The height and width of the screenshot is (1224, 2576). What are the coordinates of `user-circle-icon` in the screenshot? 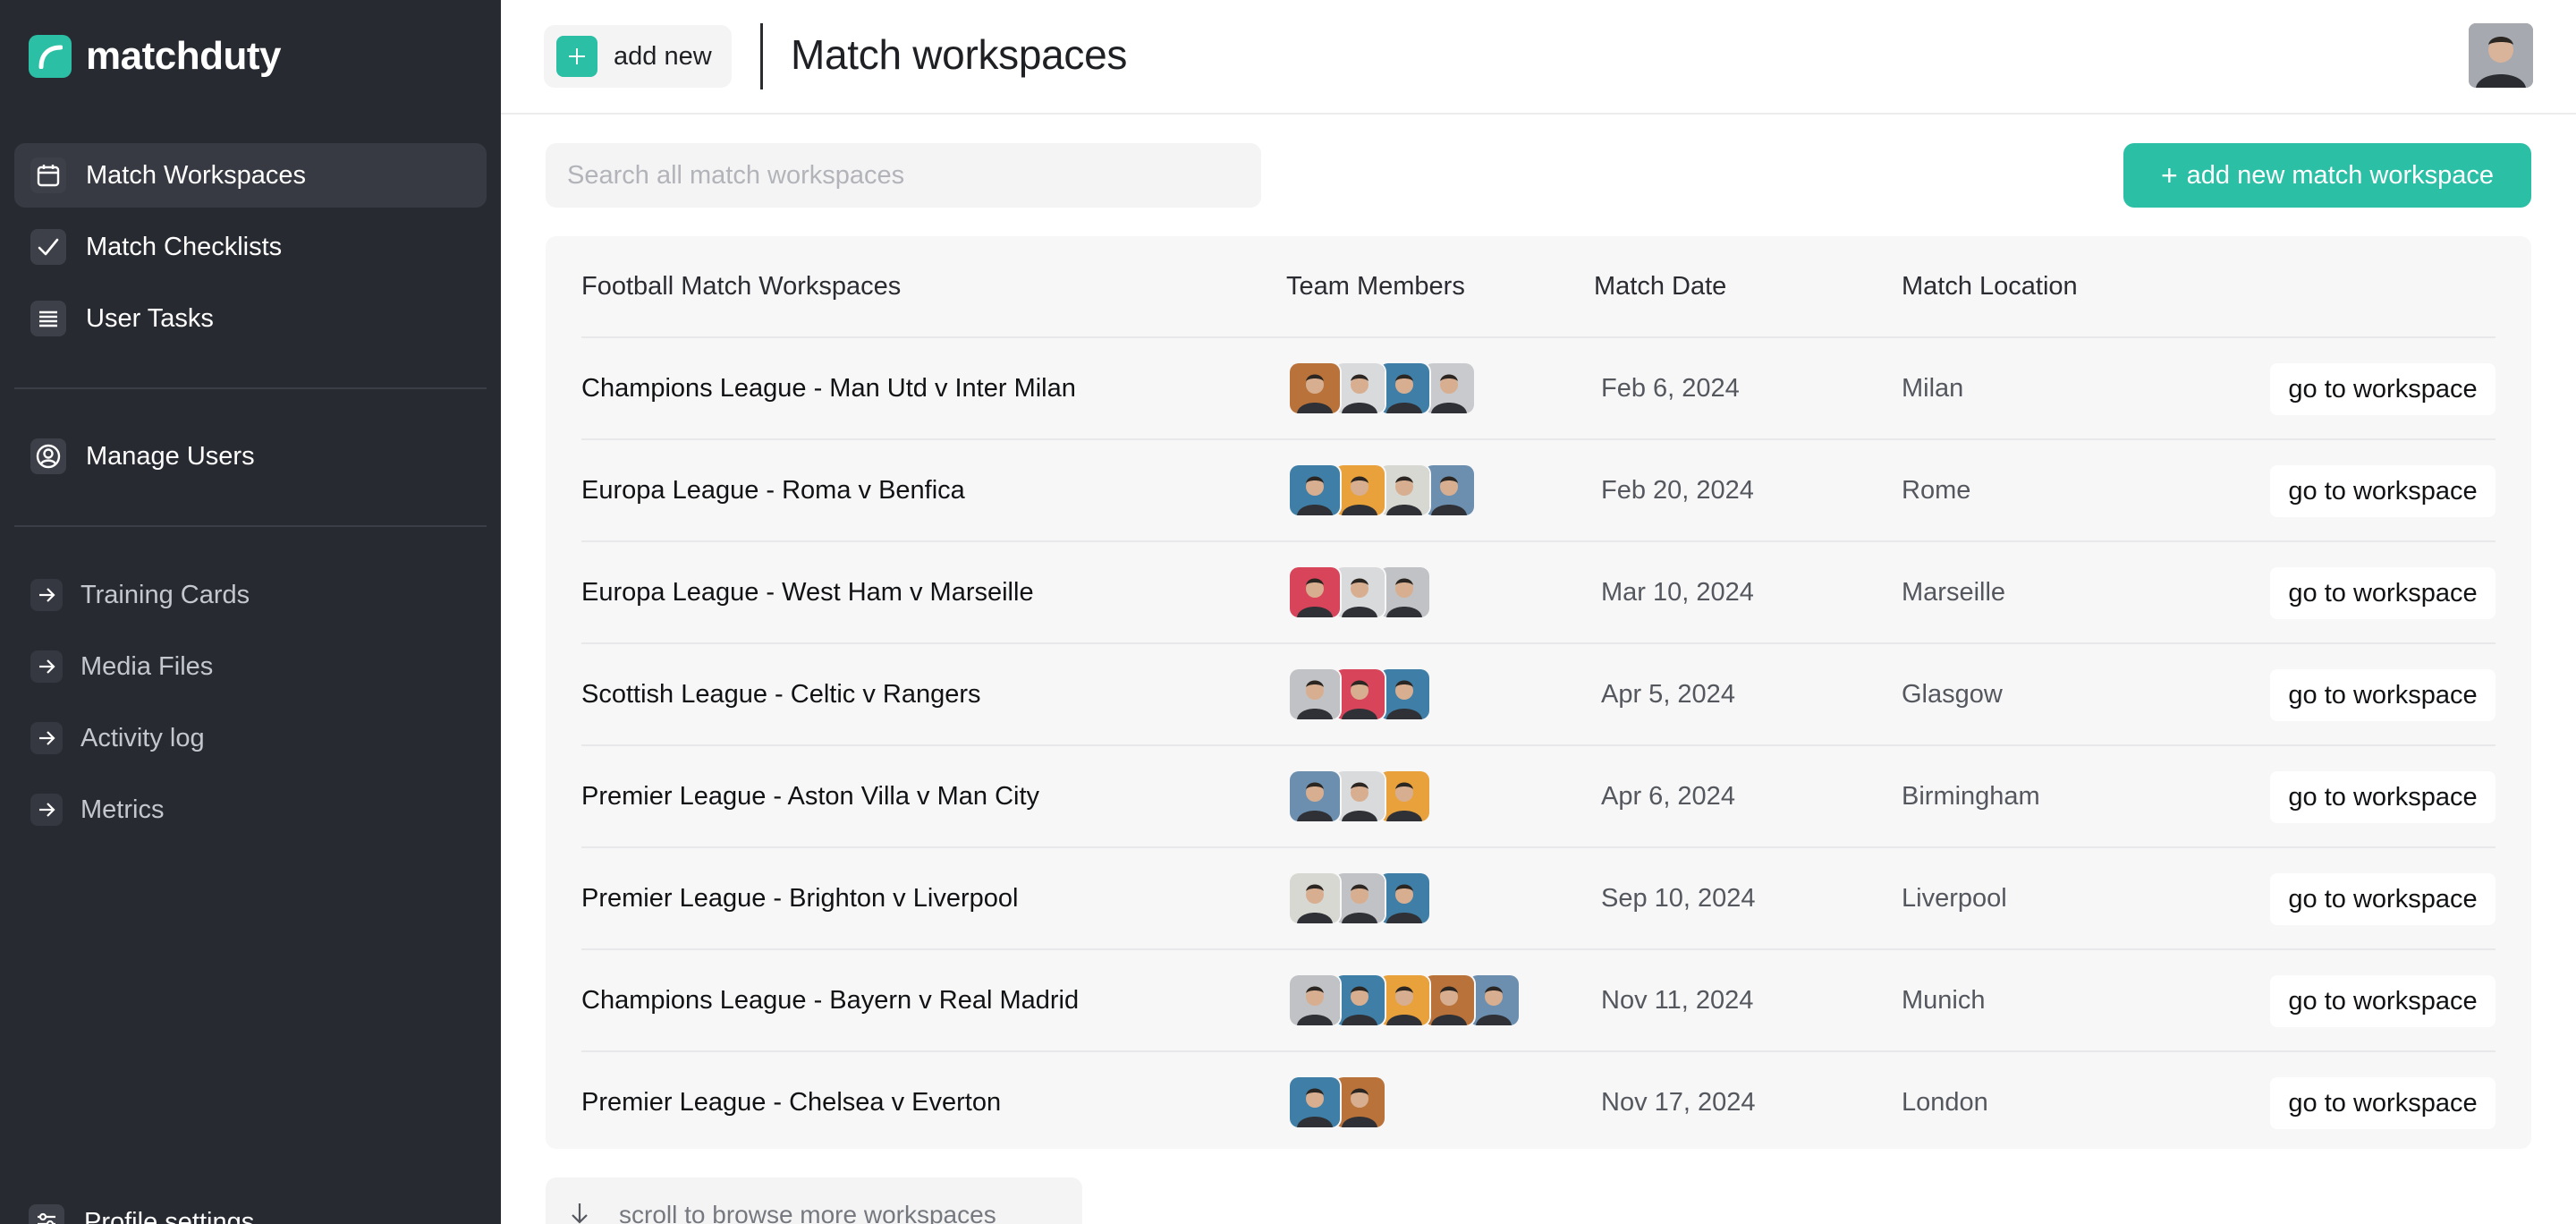 It's located at (48, 456).